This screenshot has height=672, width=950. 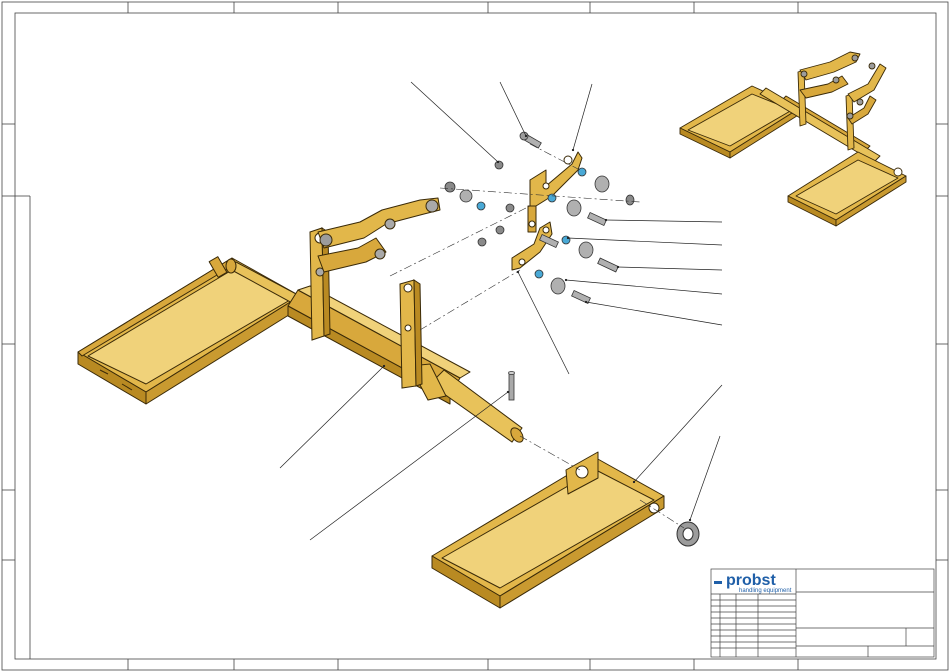 I want to click on fasteners, so click(x=539, y=218).